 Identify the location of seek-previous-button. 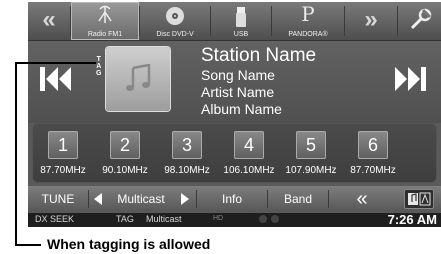
(56, 79).